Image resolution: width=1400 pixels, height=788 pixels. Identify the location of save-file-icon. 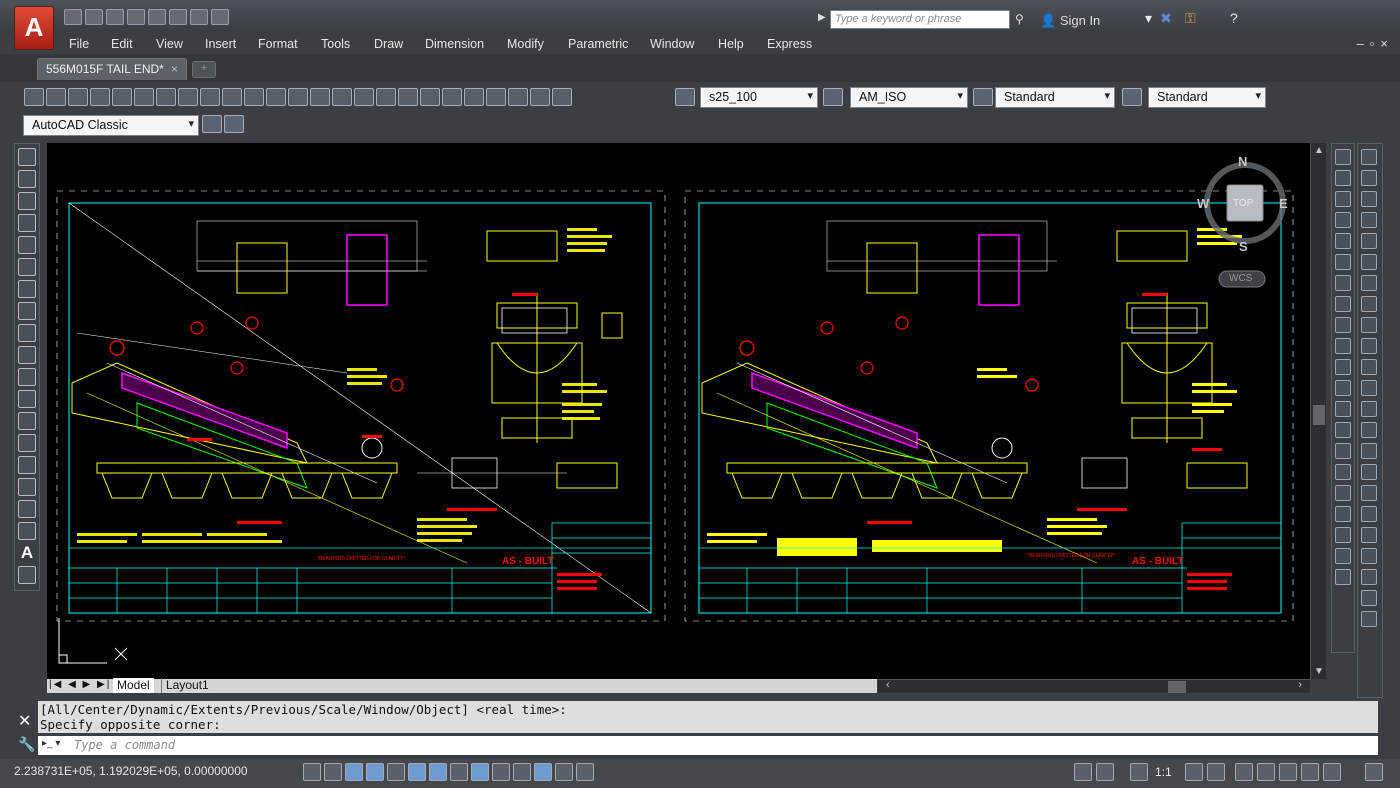
(78, 97).